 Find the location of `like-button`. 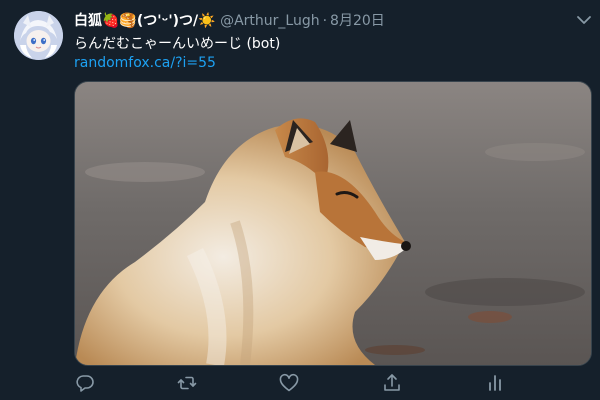

like-button is located at coordinates (289, 383).